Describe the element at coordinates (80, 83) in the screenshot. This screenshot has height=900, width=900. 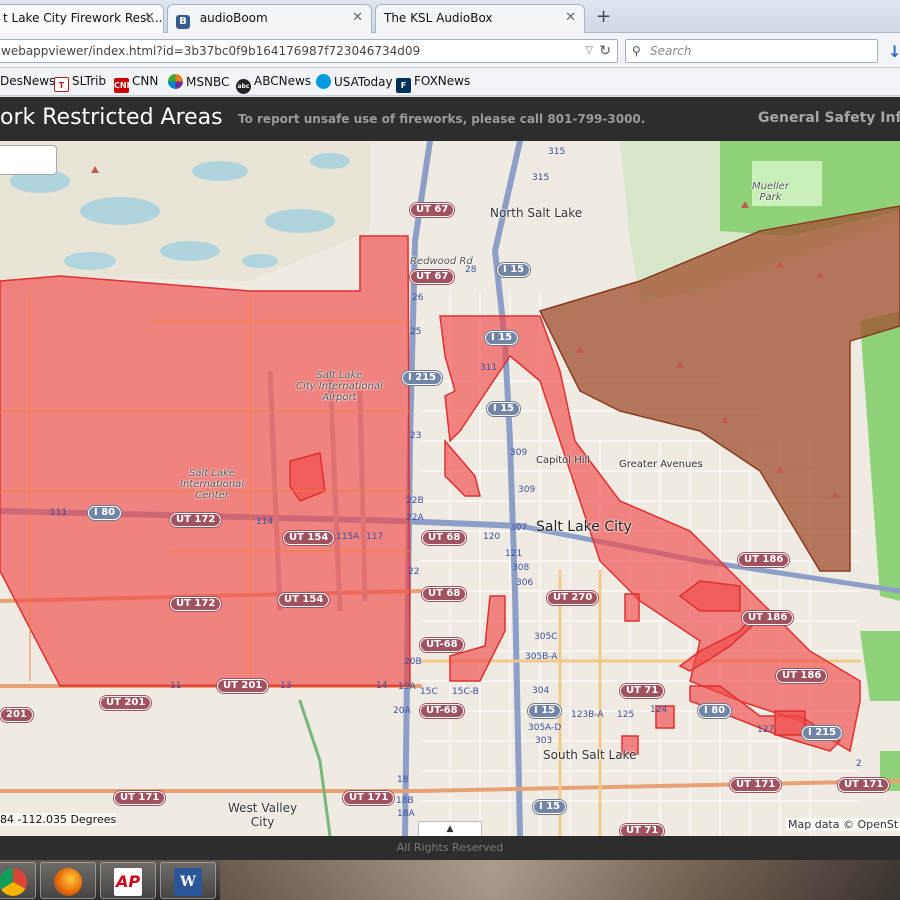
I see `bookmark-sltrib: T SLTrib` at that location.